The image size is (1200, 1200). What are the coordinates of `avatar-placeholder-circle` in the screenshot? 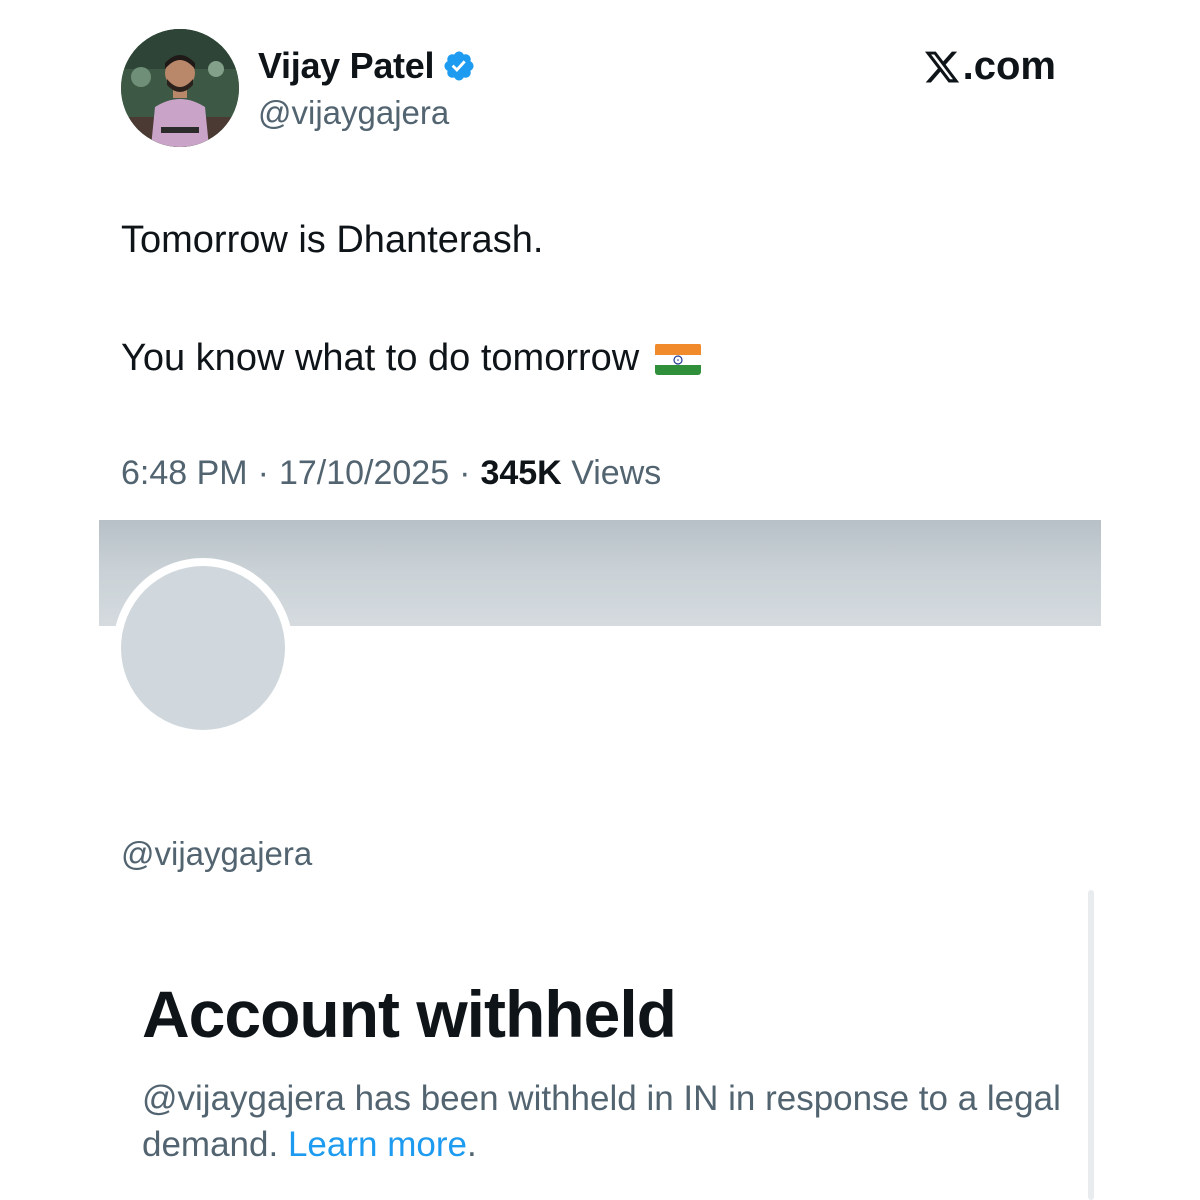 It's located at (203, 648).